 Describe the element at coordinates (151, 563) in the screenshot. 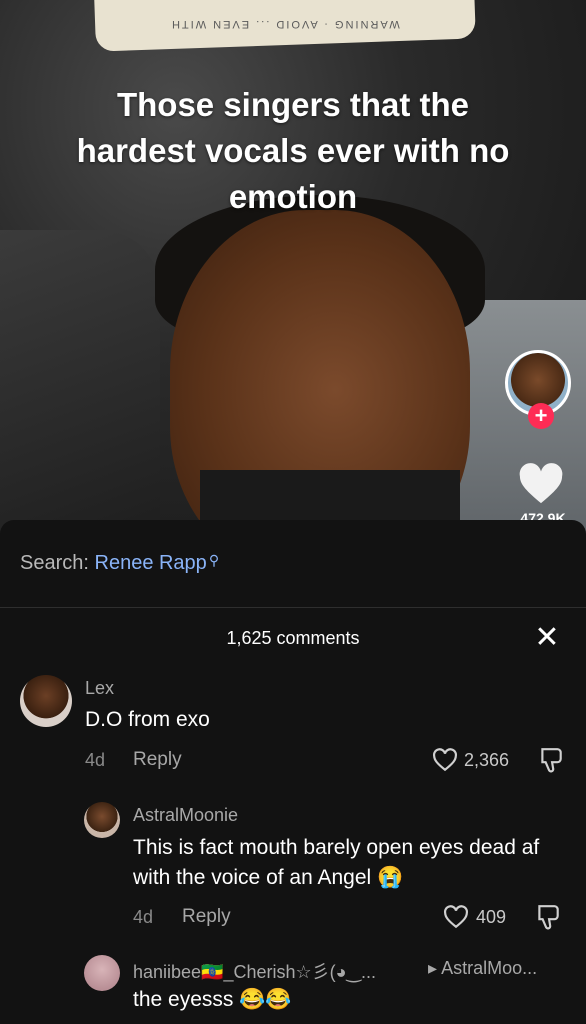

I see `search-term: Renee Rapp` at that location.